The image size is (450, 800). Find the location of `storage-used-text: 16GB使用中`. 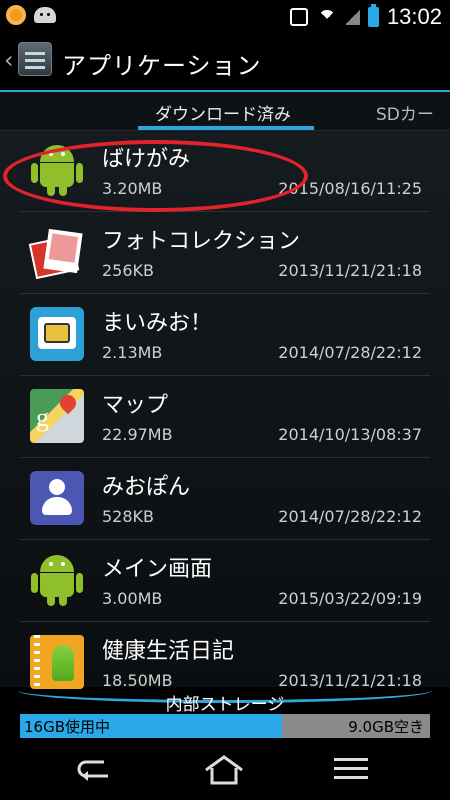

storage-used-text: 16GB使用中 is located at coordinates (67, 727).